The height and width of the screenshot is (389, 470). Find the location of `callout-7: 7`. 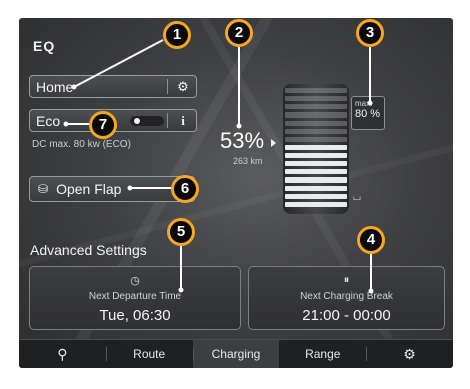

callout-7: 7 is located at coordinates (103, 125).